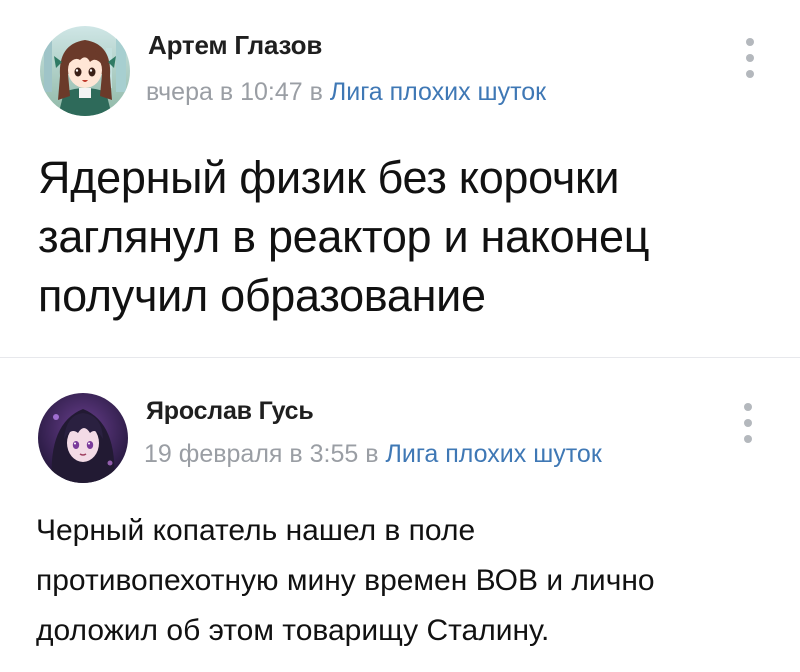  Describe the element at coordinates (262, 295) in the screenshot. I see `post-text-line: получил образование` at that location.